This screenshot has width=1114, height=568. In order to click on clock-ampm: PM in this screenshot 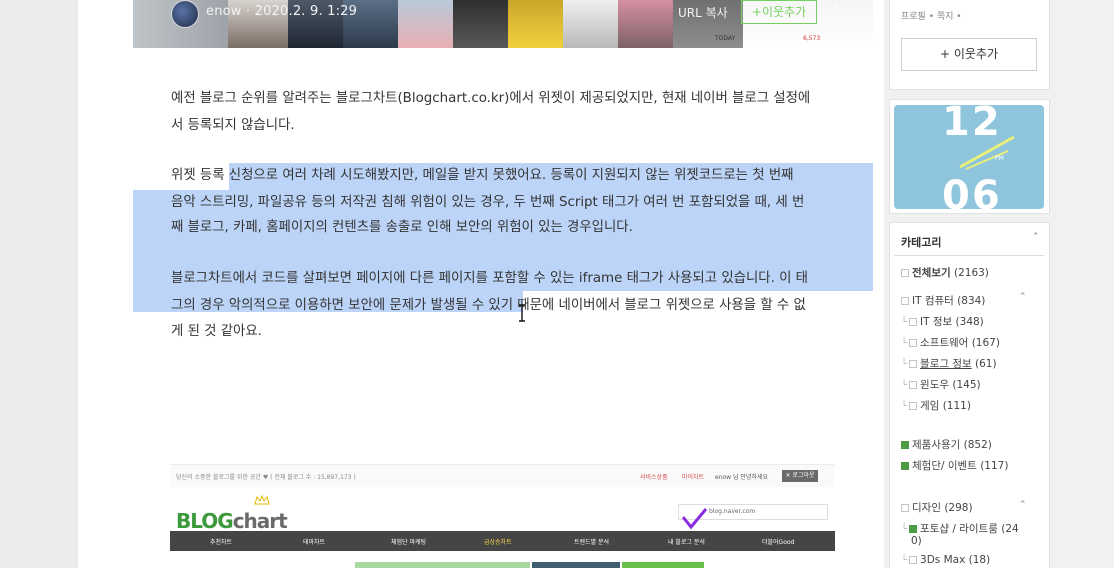, I will do `click(999, 158)`.